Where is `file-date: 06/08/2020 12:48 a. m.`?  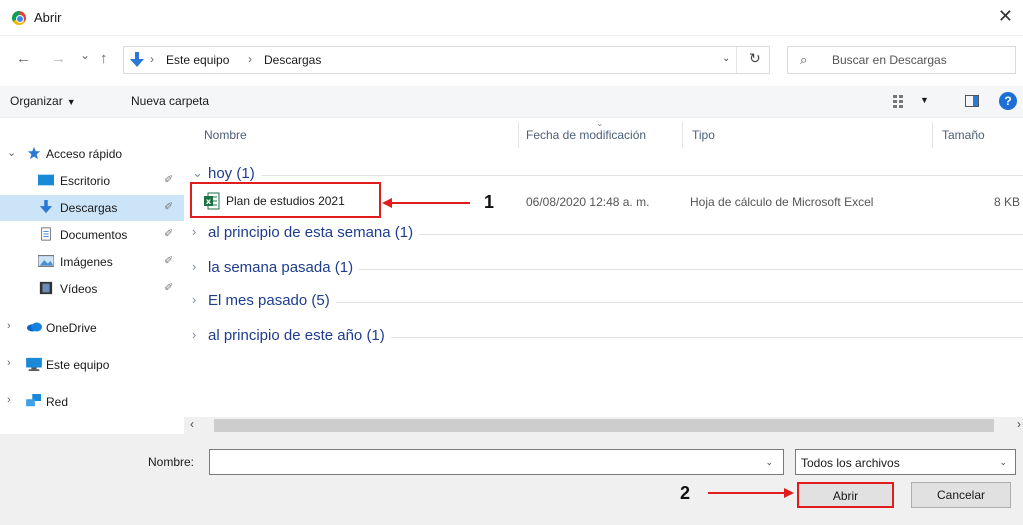 file-date: 06/08/2020 12:48 a. m. is located at coordinates (588, 202).